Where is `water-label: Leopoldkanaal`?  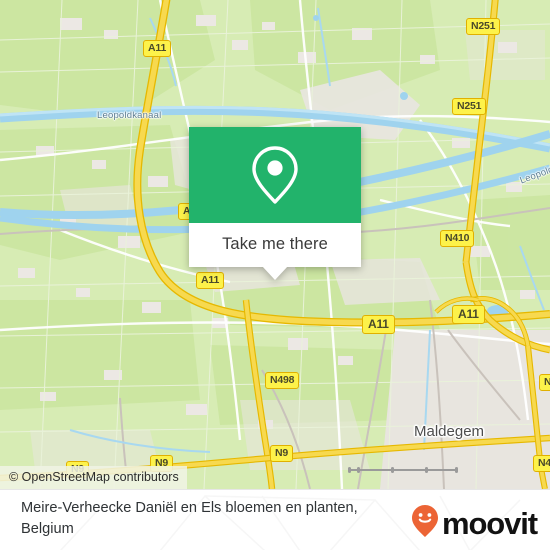
water-label: Leopoldkanaal is located at coordinates (129, 115).